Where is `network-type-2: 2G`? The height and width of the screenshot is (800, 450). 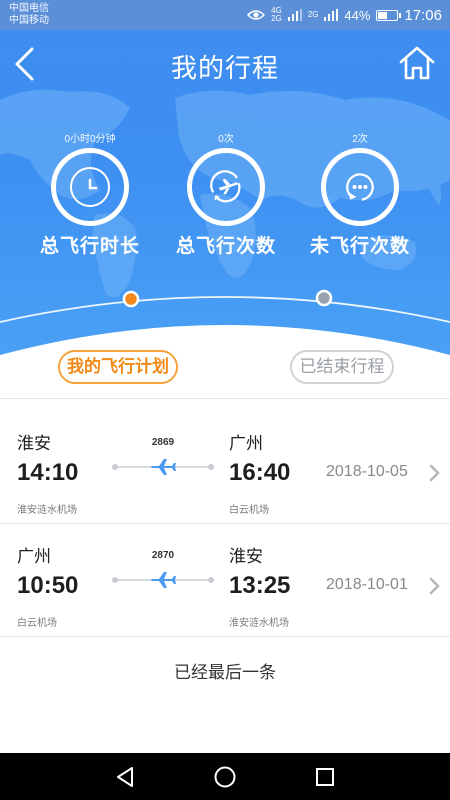
network-type-2: 2G is located at coordinates (313, 14).